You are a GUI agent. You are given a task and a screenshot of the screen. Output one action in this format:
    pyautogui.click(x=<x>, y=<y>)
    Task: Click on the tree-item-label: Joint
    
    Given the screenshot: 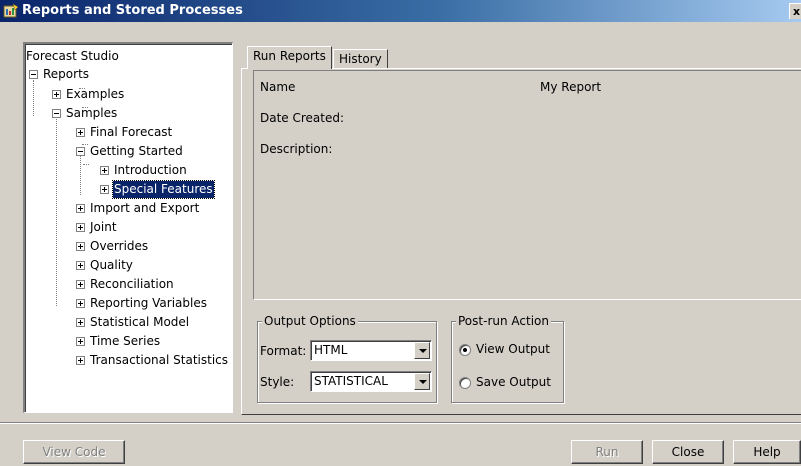 What is the action you would take?
    pyautogui.click(x=103, y=227)
    